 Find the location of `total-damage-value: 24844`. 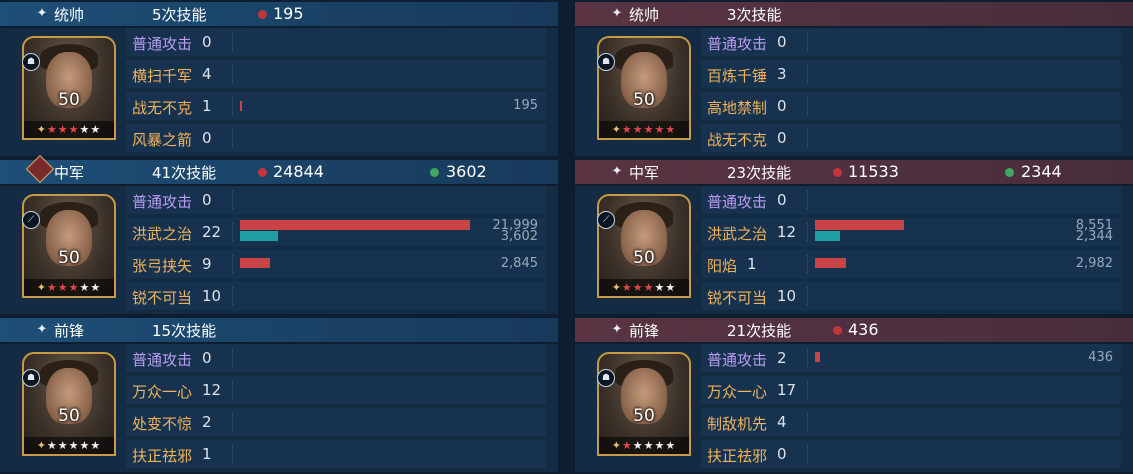

total-damage-value: 24844 is located at coordinates (298, 171).